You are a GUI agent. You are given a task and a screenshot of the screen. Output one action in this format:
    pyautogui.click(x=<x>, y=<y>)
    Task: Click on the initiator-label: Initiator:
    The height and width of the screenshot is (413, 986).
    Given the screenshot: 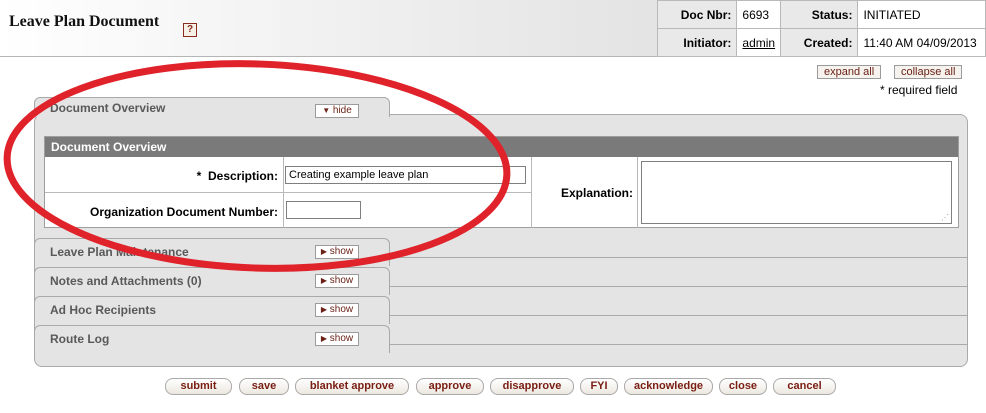 What is the action you would take?
    pyautogui.click(x=697, y=42)
    